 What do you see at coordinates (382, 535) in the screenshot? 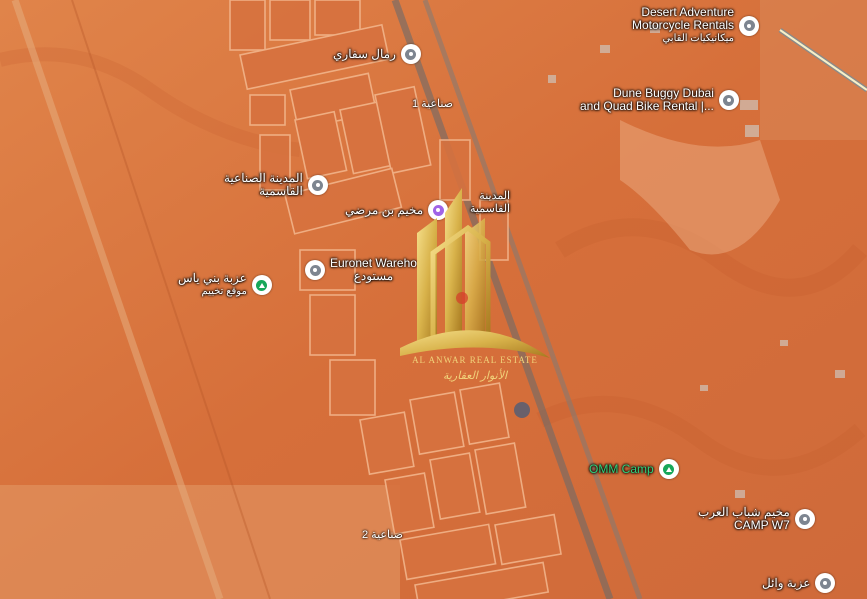
I see `road-label-industrial-2: صناعية 2` at bounding box center [382, 535].